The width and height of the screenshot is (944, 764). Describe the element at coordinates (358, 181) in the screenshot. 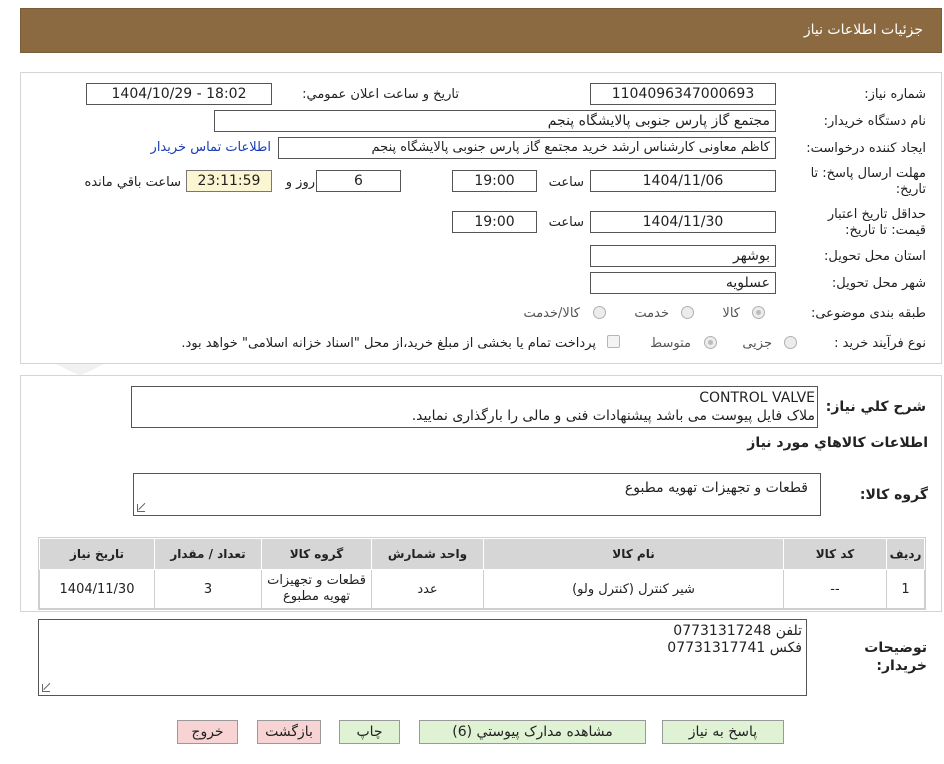

I see `remaining-days-field: 6` at that location.